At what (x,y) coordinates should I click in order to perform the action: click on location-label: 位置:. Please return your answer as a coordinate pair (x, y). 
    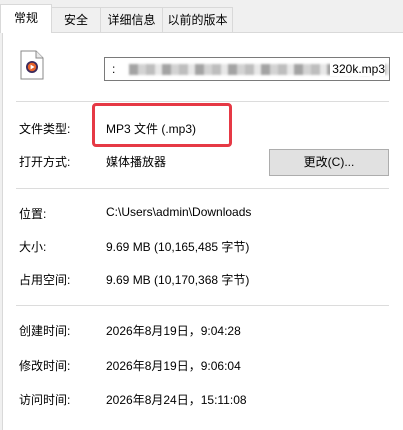
    Looking at the image, I should click on (33, 214).